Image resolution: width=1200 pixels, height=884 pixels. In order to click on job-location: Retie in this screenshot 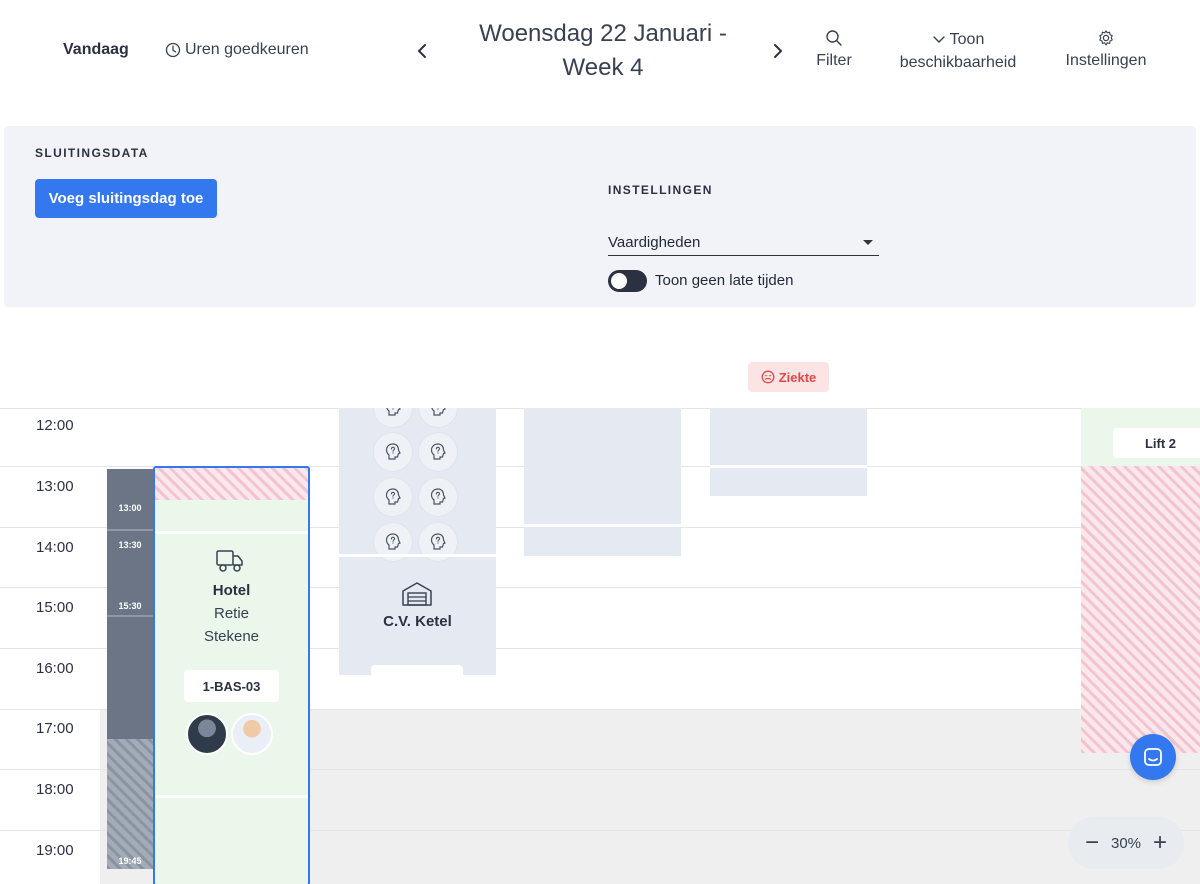, I will do `click(231, 613)`.